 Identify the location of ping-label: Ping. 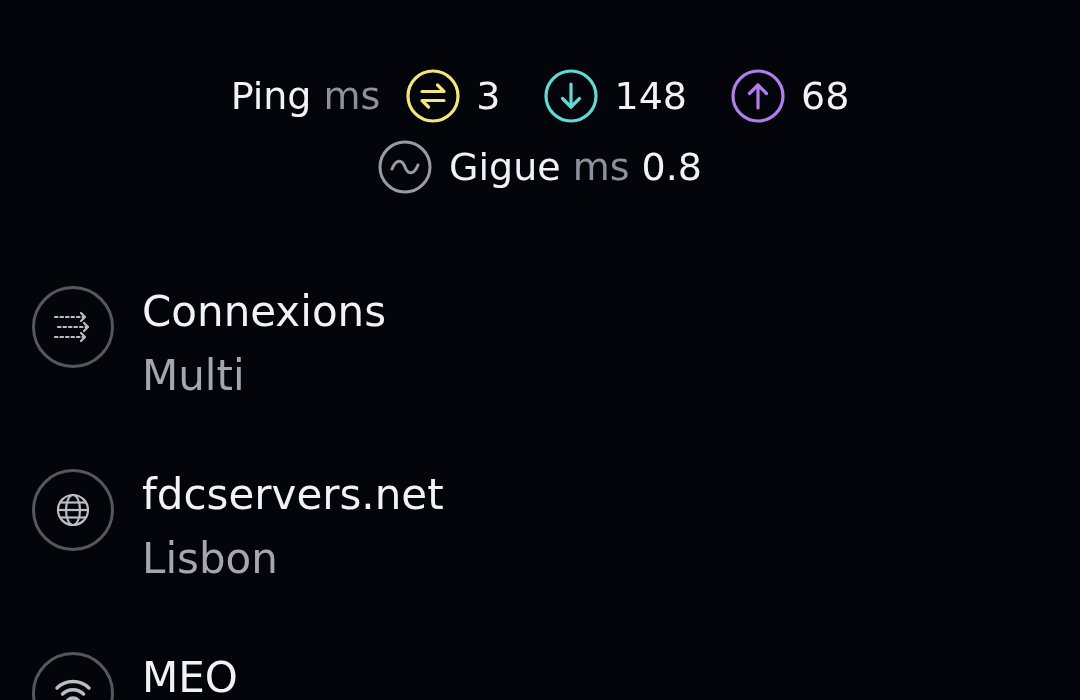
(271, 96).